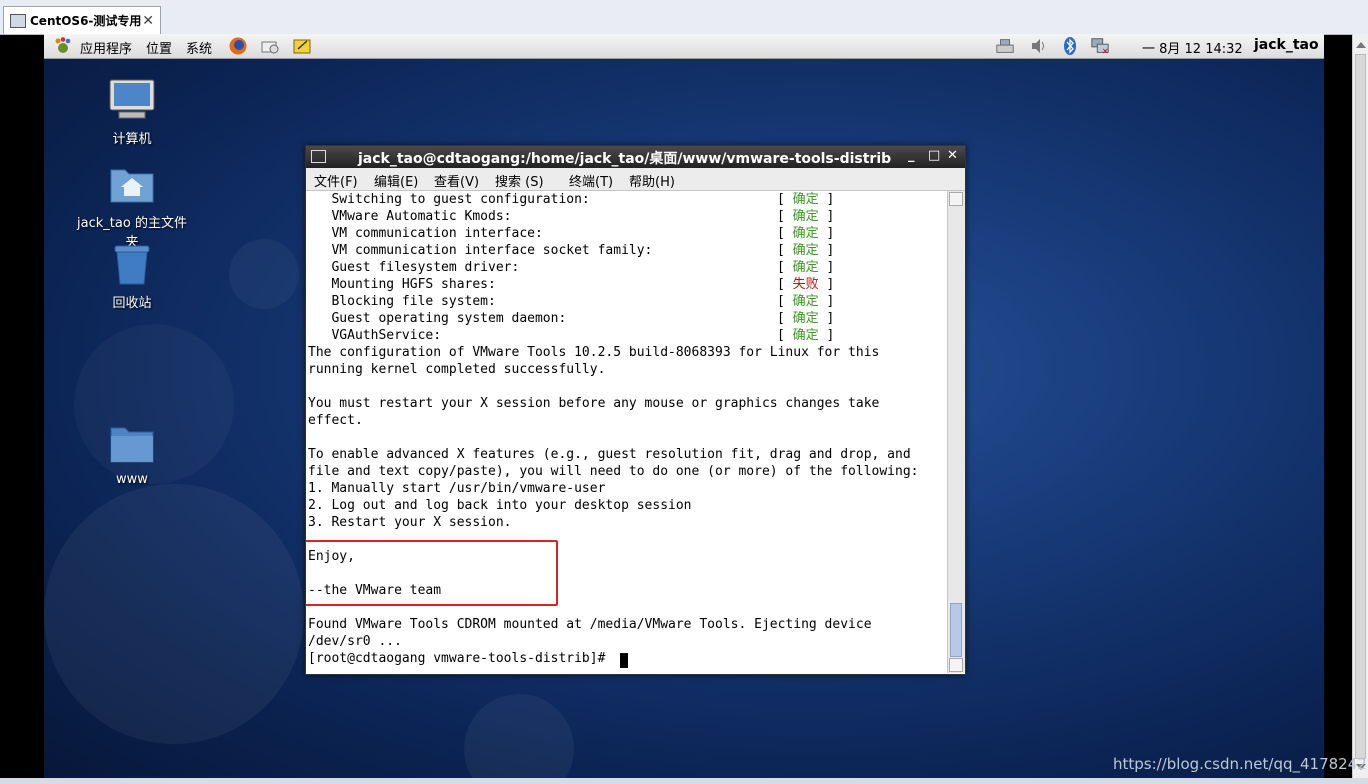 This screenshot has width=1368, height=784. I want to click on terminal-line: [root@cdtaogang vmware-tools-distrib]#, so click(461, 658).